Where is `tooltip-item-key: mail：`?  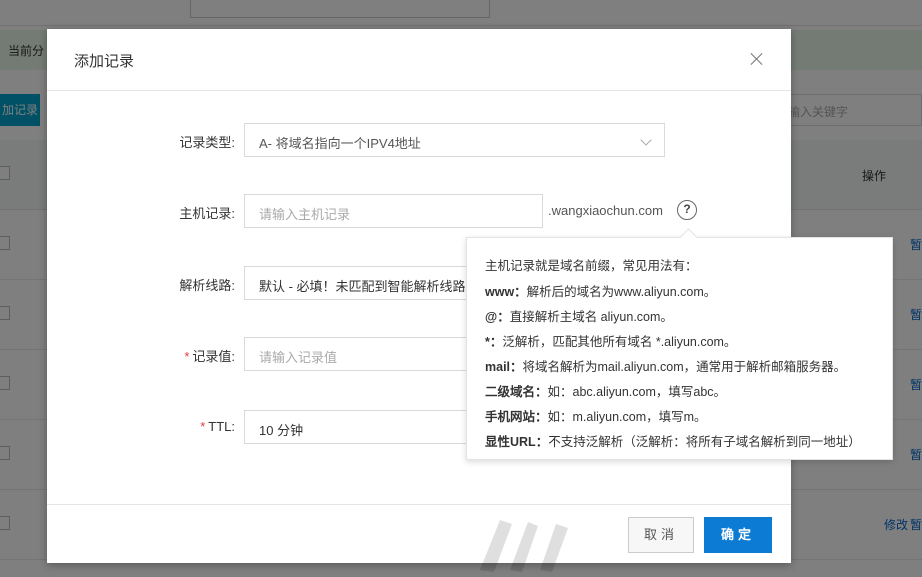 tooltip-item-key: mail： is located at coordinates (504, 367).